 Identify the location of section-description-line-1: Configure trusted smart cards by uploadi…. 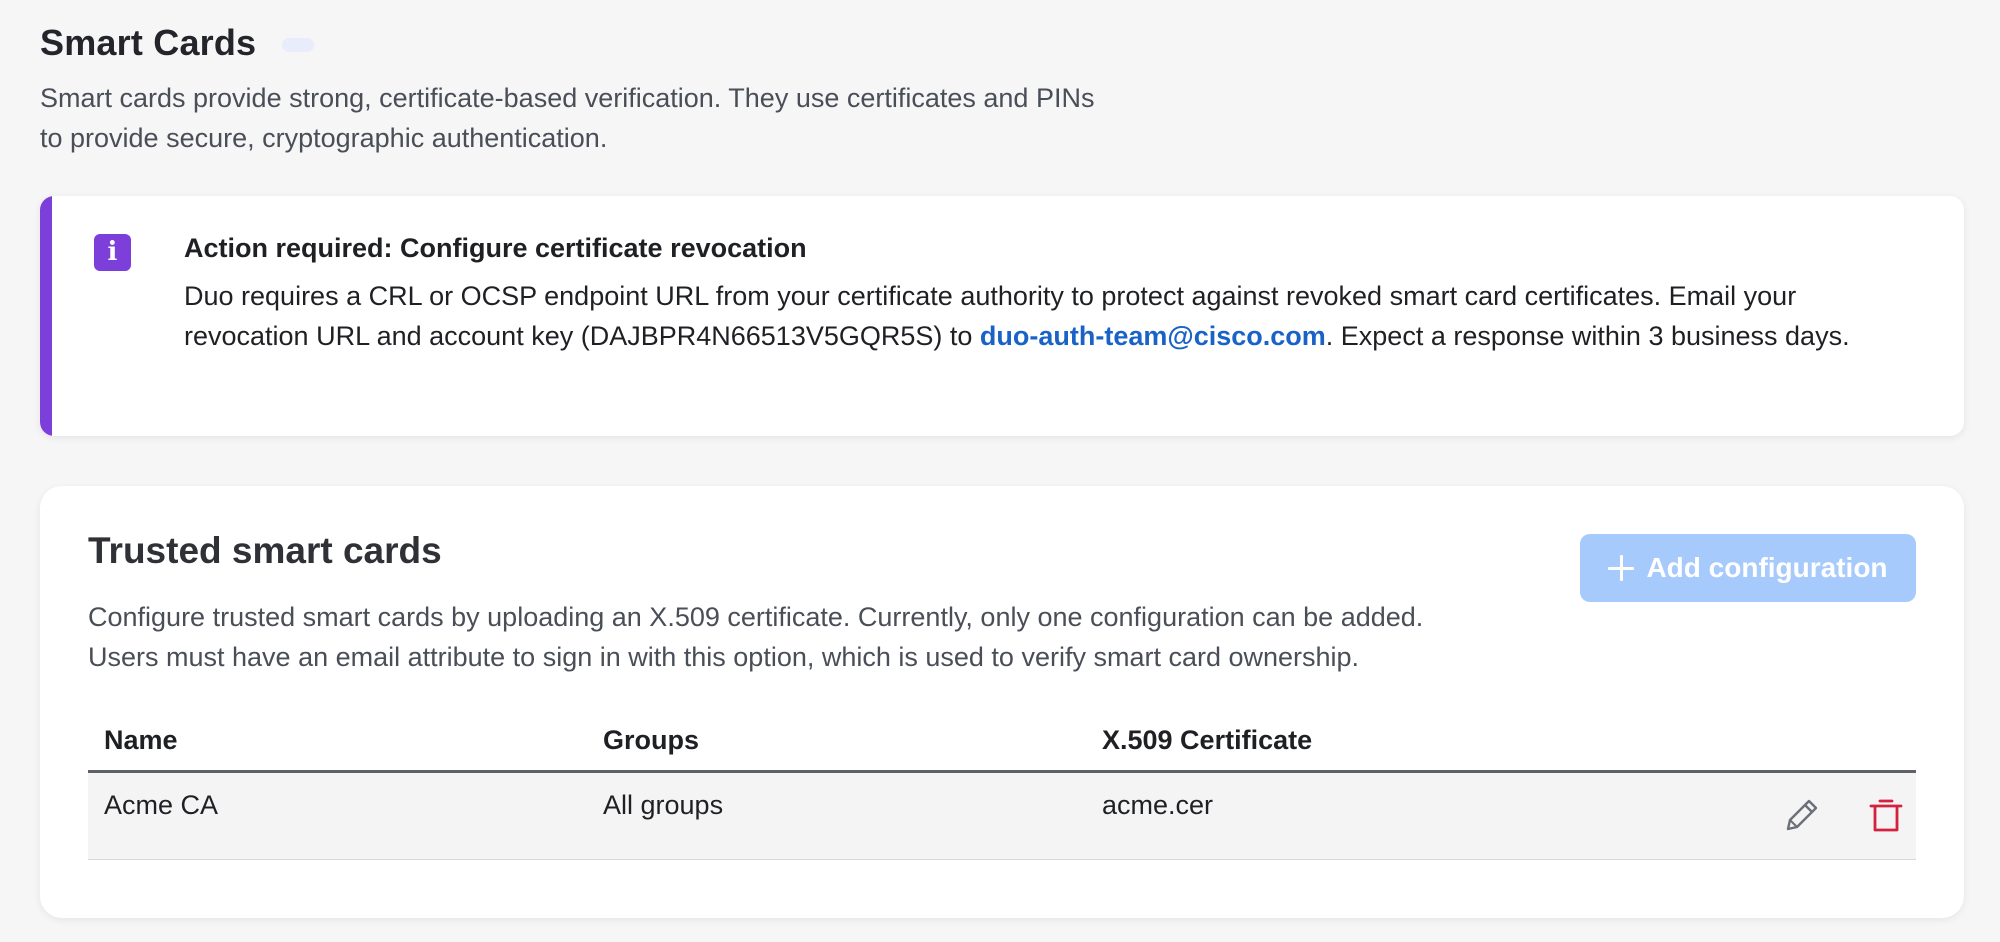
(756, 617).